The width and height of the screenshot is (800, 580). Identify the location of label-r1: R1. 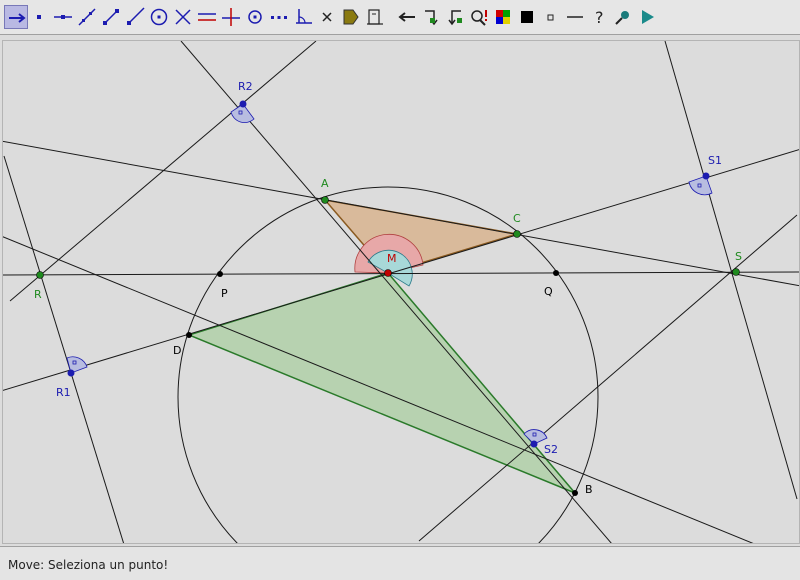
(63, 392).